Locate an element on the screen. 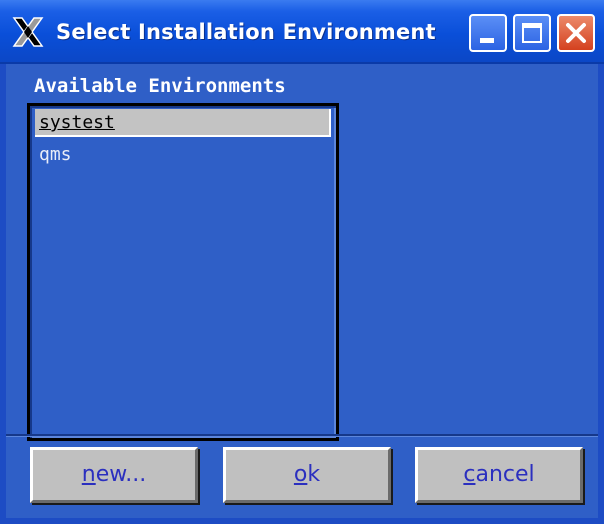 Image resolution: width=604 pixels, height=524 pixels. maximize-button is located at coordinates (532, 33).